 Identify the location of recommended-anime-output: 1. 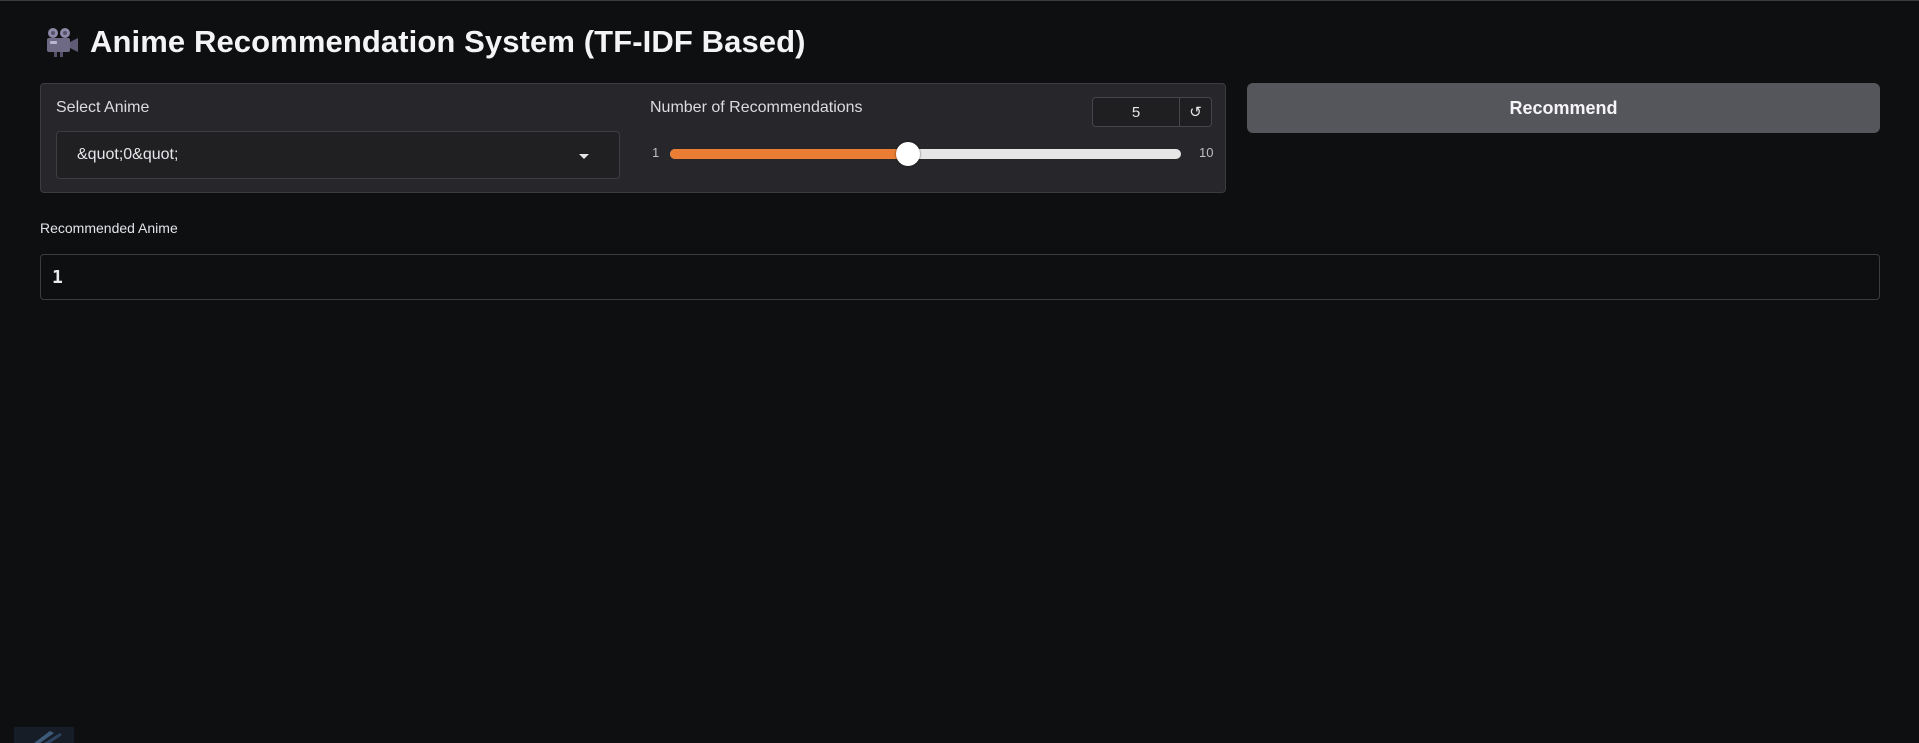
(960, 277).